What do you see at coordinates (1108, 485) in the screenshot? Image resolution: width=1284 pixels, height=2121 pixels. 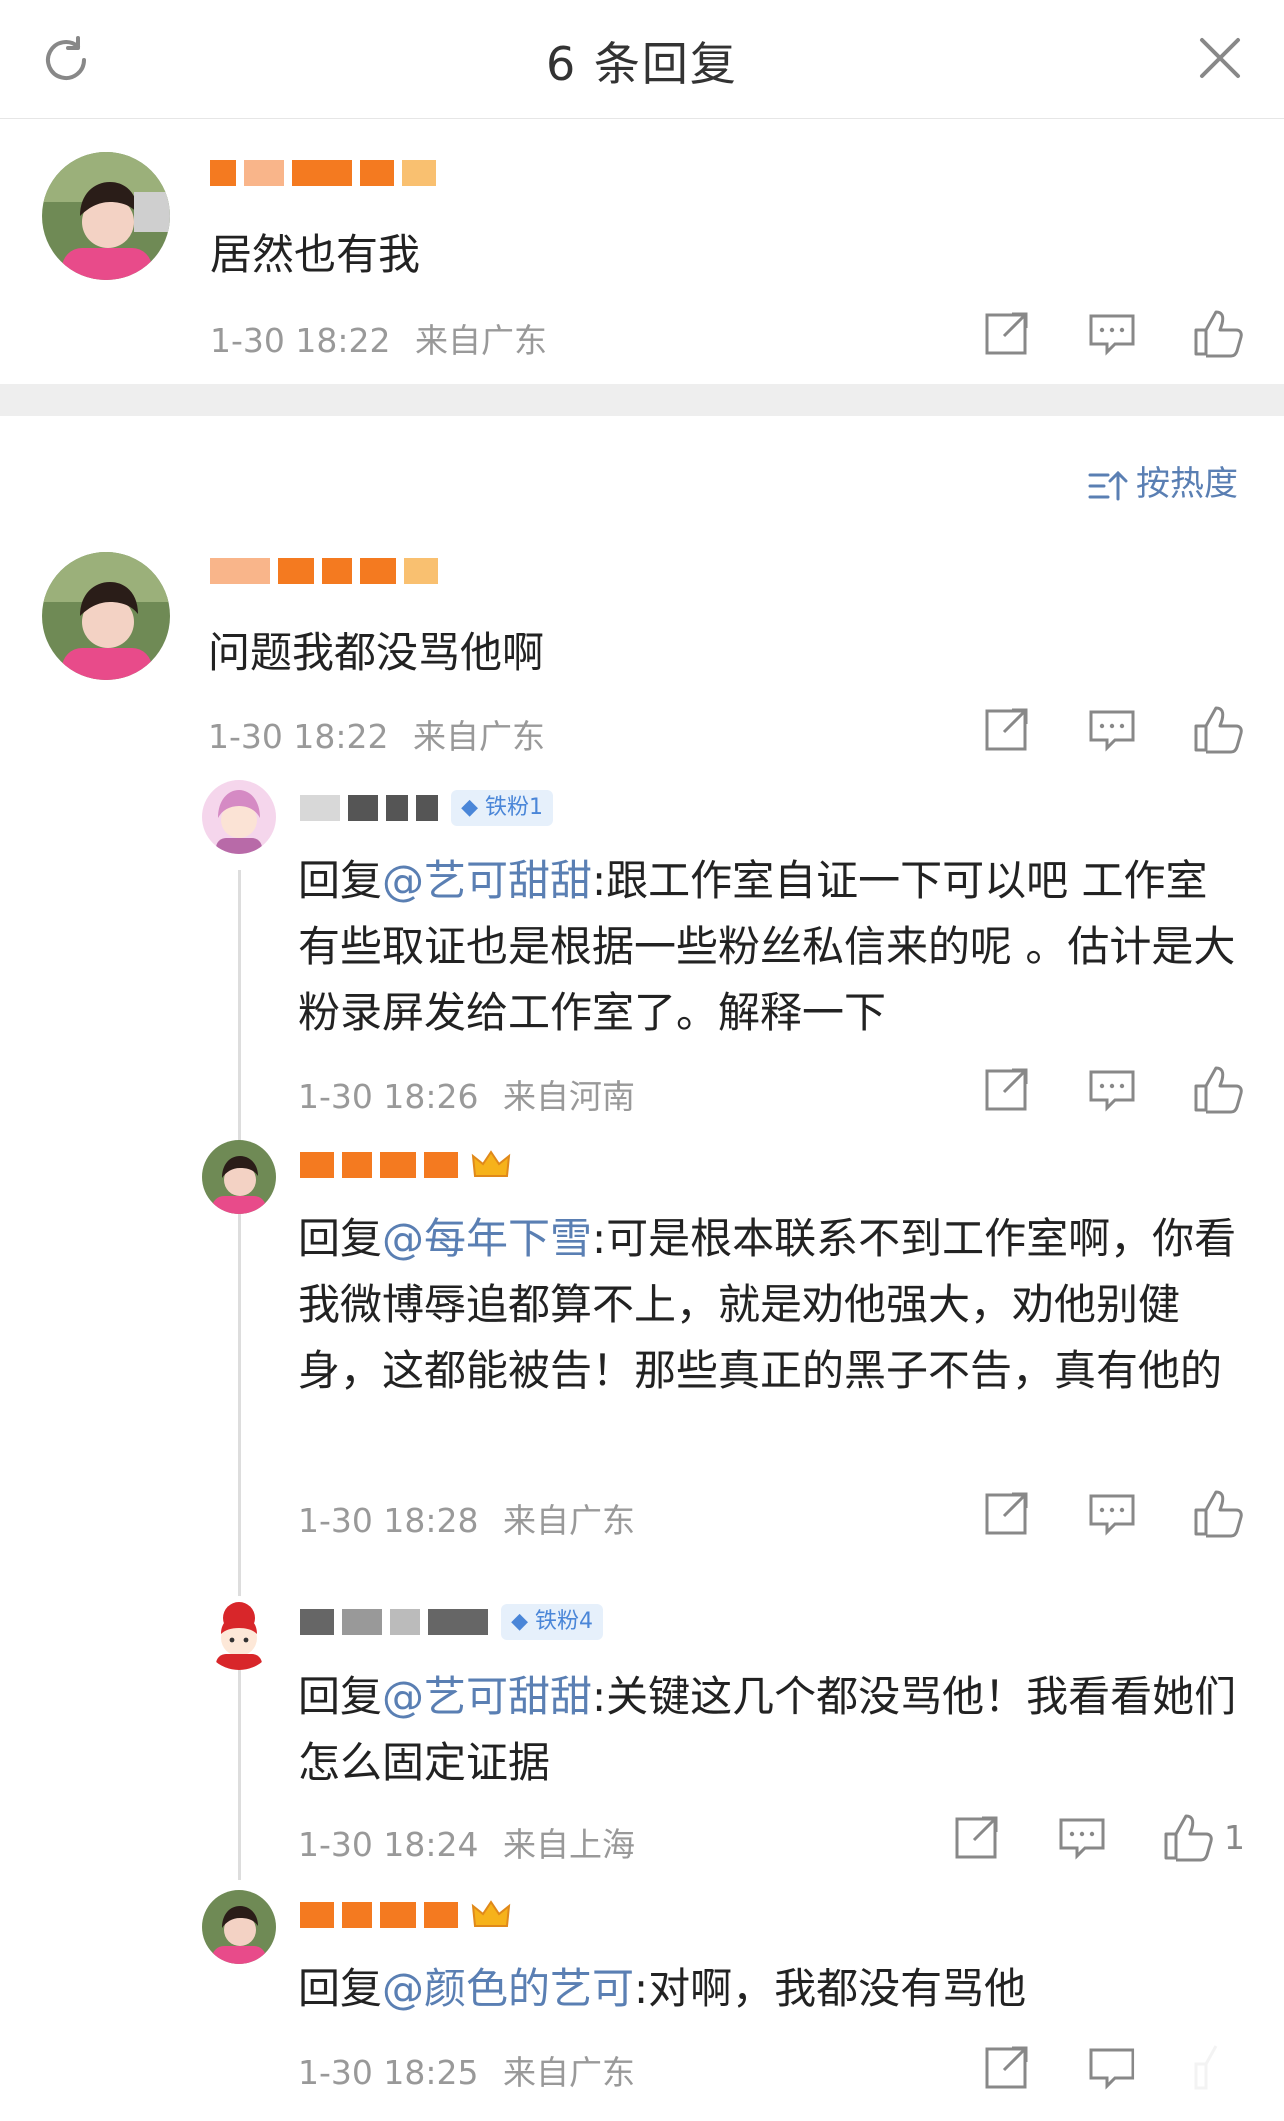 I see `sort-icon` at bounding box center [1108, 485].